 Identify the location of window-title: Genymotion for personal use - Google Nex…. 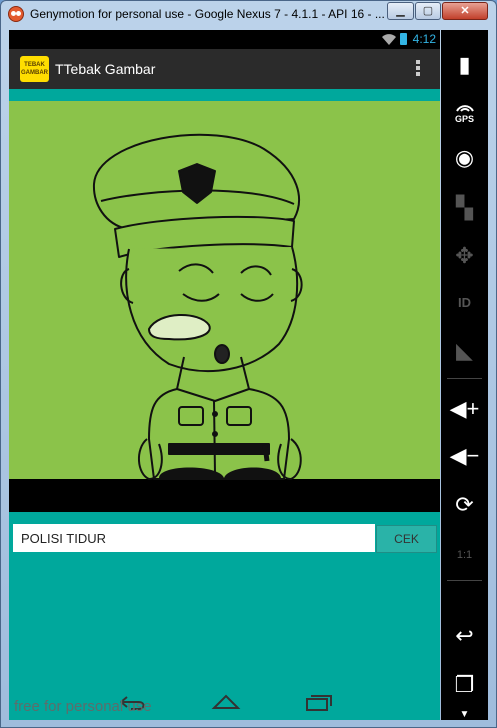
(207, 14).